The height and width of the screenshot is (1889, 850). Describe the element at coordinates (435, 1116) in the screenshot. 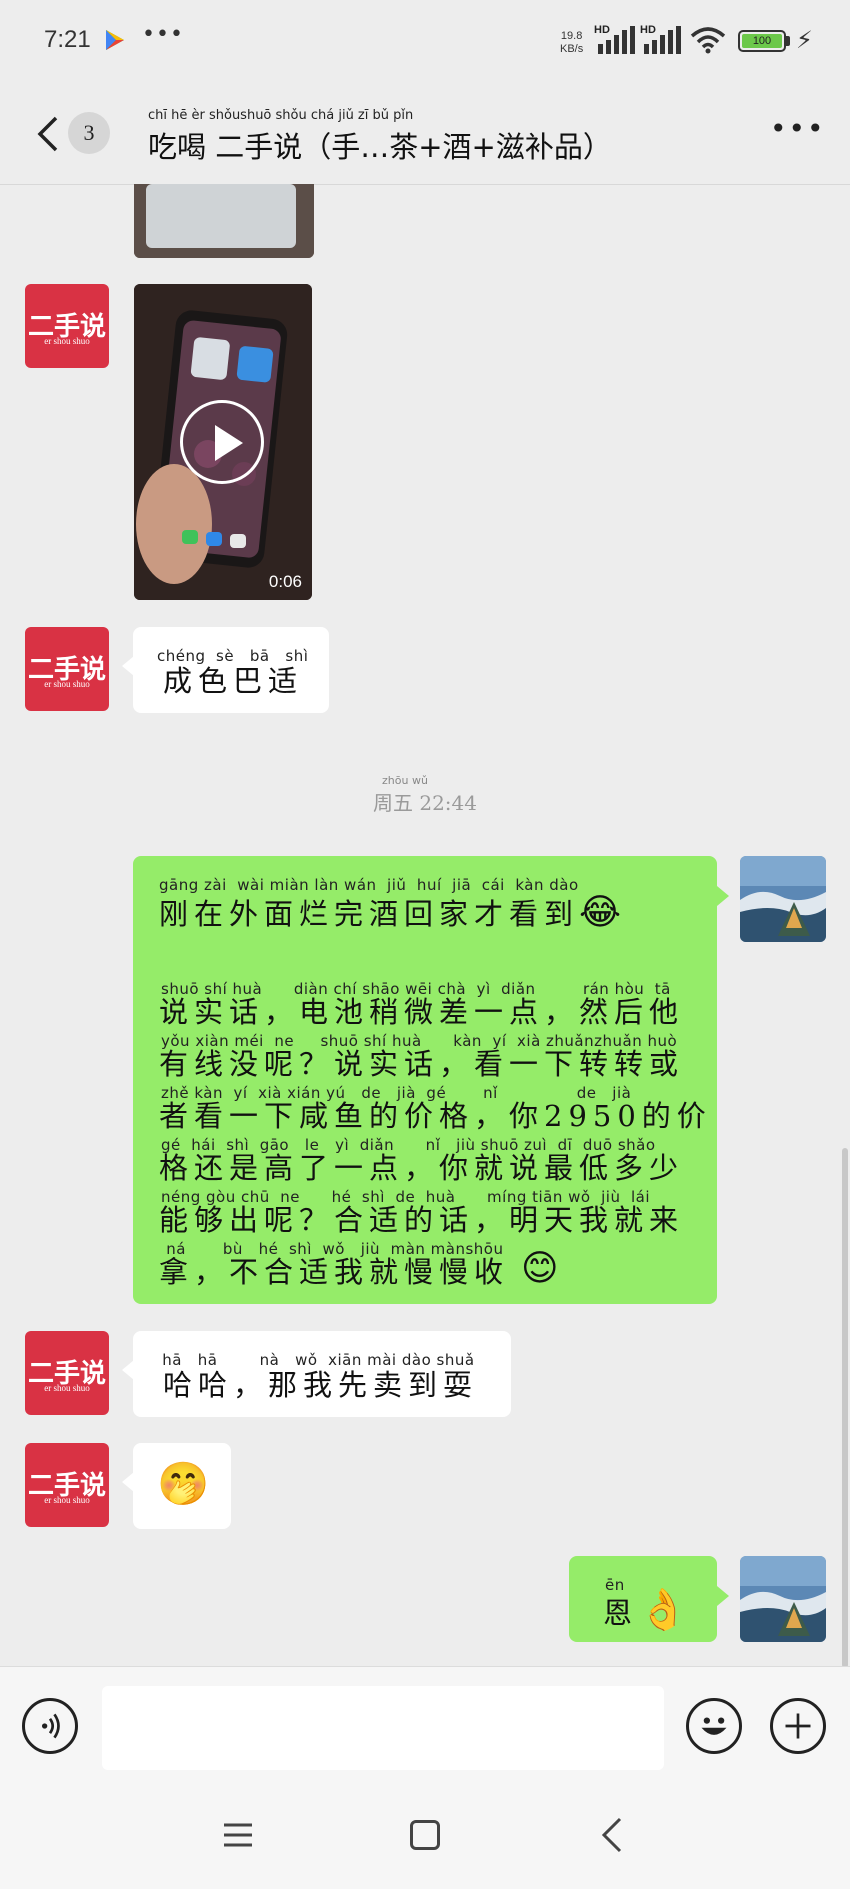

I see `message-line-text: 者看一下咸鱼的价格，你2950的价` at that location.